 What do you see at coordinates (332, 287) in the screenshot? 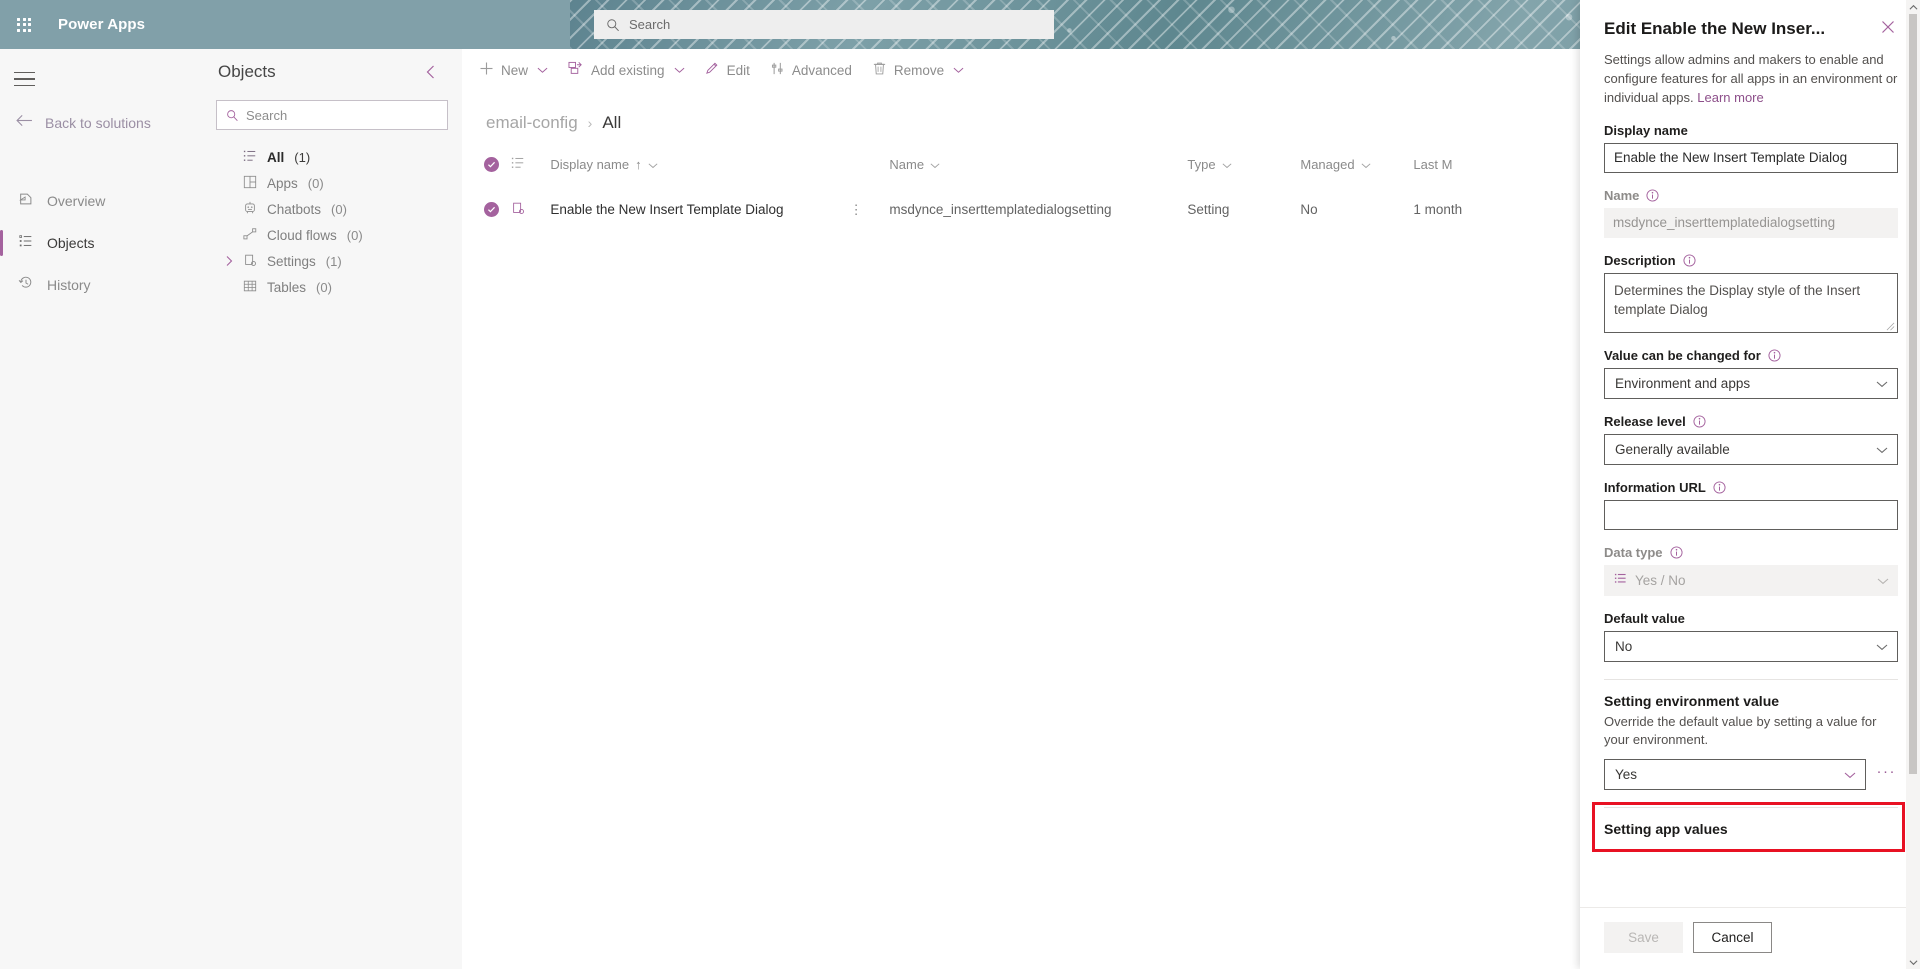
I see `objects-item-tables: Tables (0)` at bounding box center [332, 287].